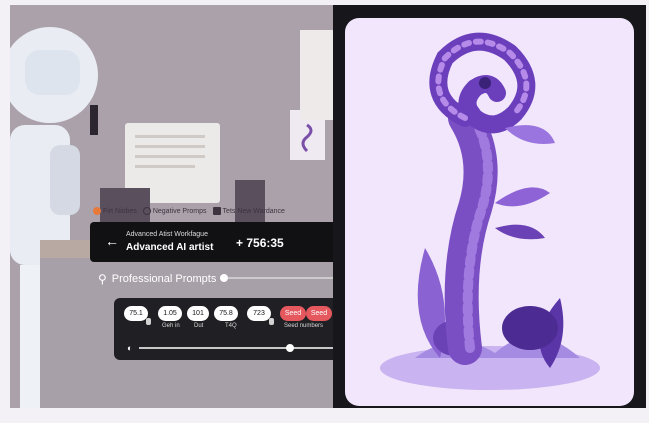 This screenshot has width=649, height=423. I want to click on param-chip: 75.8, so click(226, 313).